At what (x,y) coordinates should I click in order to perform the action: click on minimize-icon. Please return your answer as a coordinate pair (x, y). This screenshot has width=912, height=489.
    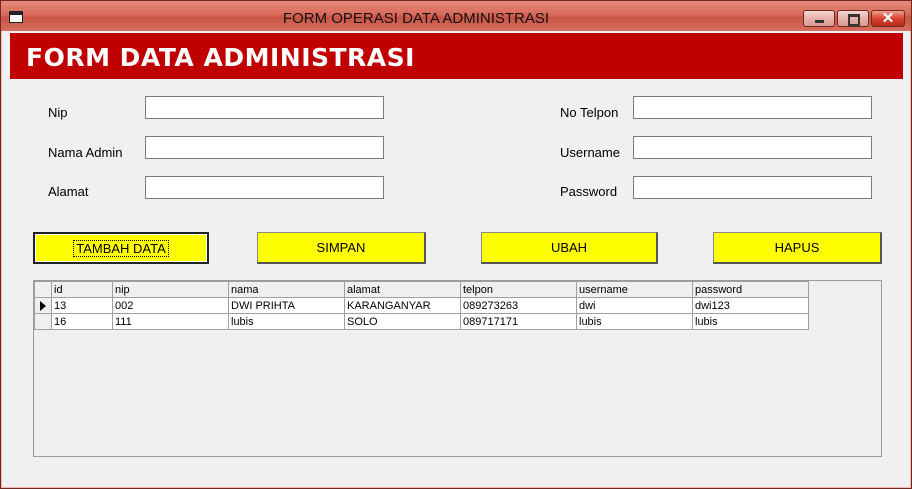
    Looking at the image, I should click on (819, 21).